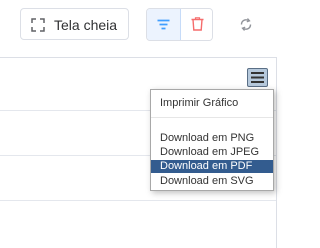 This screenshot has width=320, height=248. What do you see at coordinates (212, 103) in the screenshot?
I see `menu-item-print: Imprimir Gráfico` at bounding box center [212, 103].